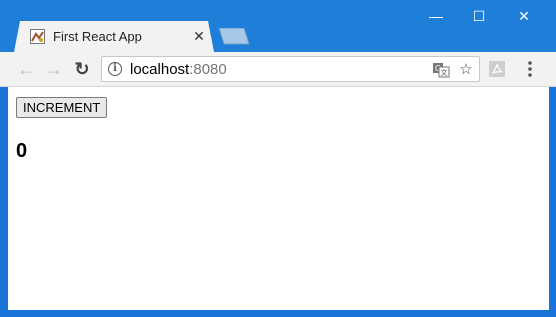 The width and height of the screenshot is (556, 317). Describe the element at coordinates (97, 36) in the screenshot. I see `tab-title: First React App` at that location.